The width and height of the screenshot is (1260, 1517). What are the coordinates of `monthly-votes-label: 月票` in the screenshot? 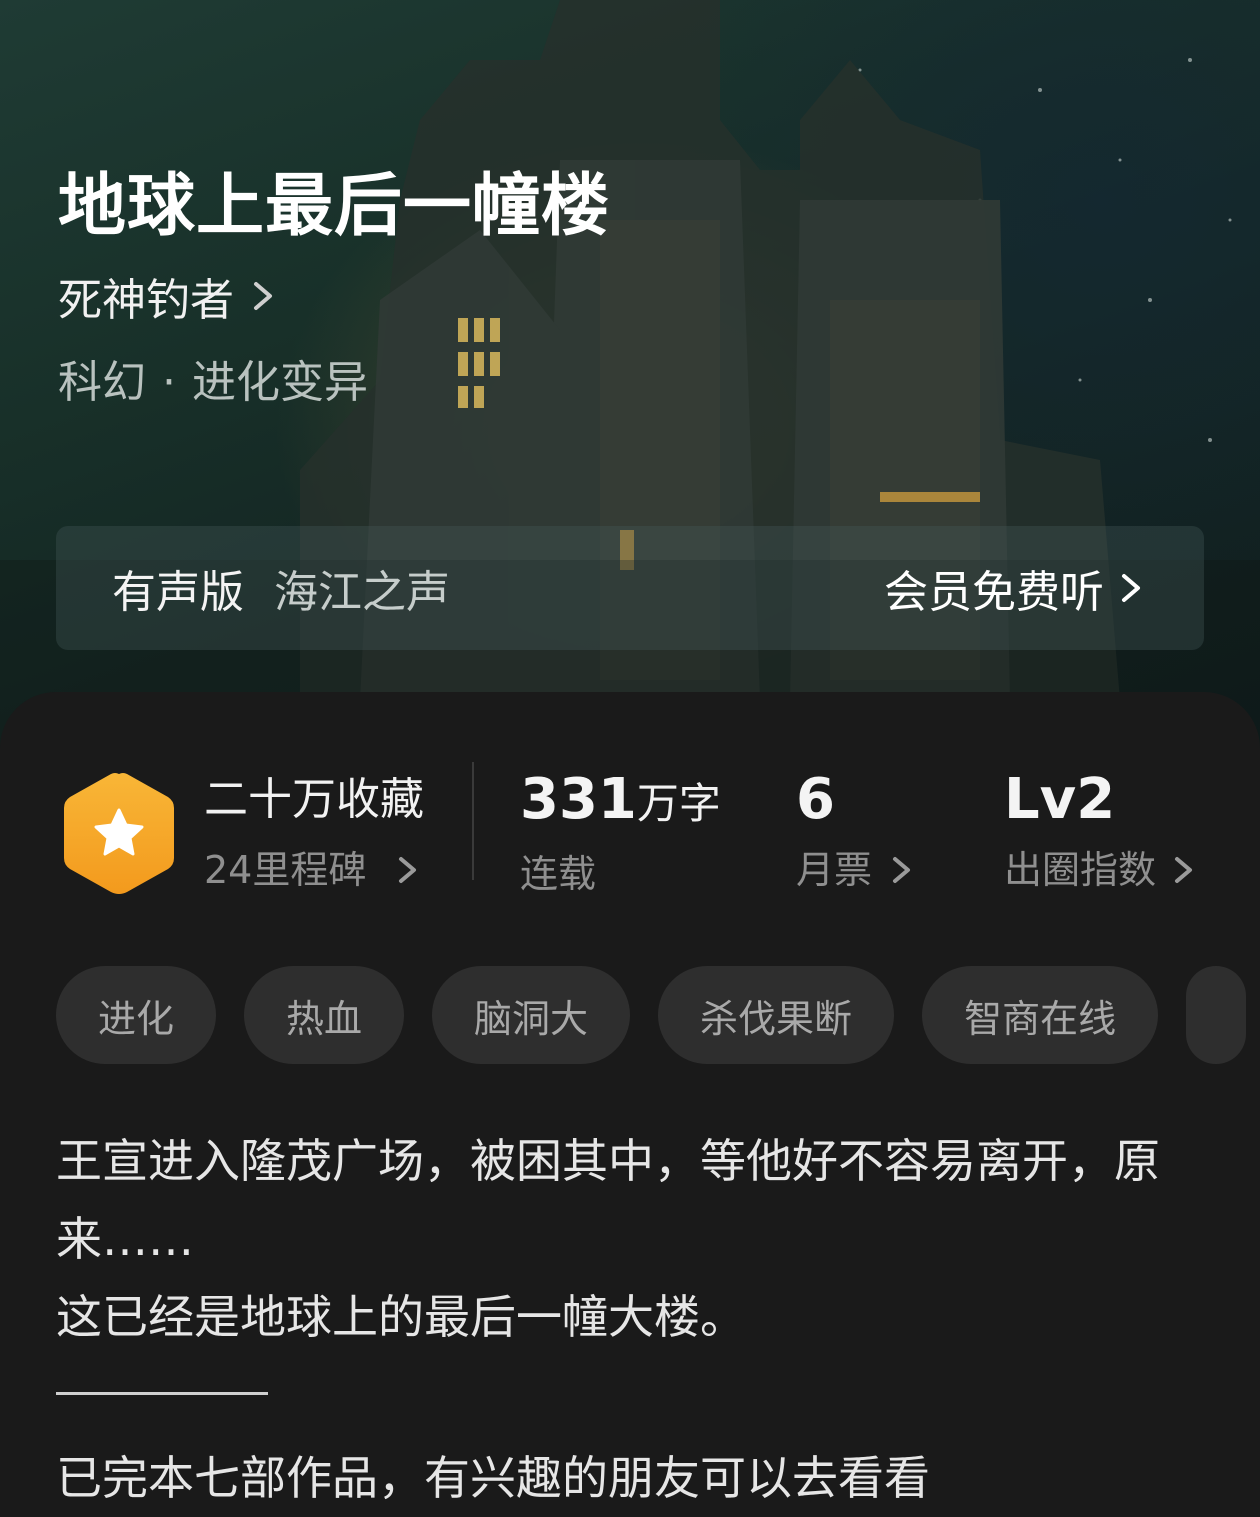 It's located at (834, 870).